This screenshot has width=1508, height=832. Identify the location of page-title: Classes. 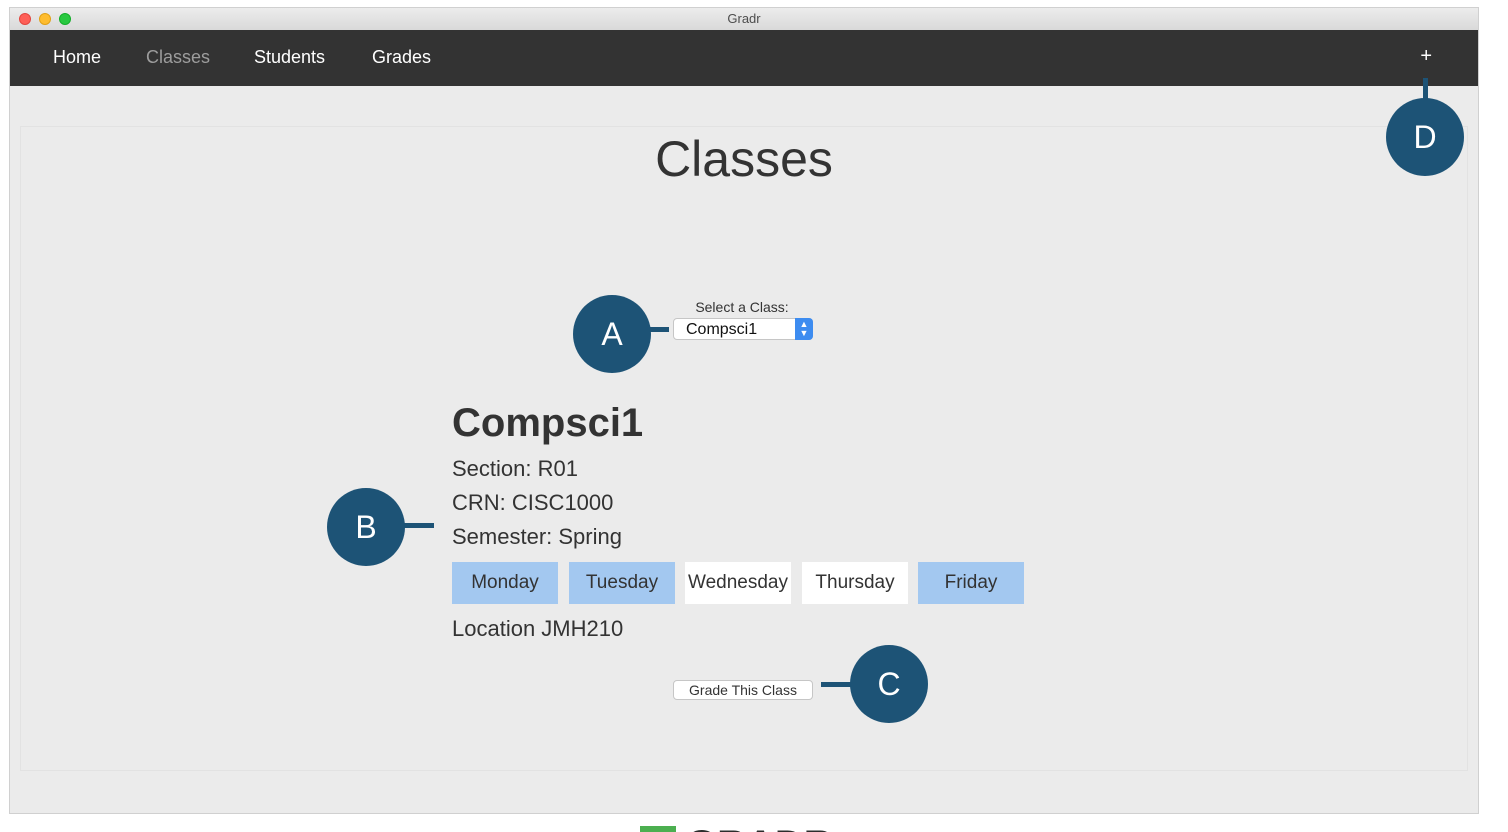
(744, 159).